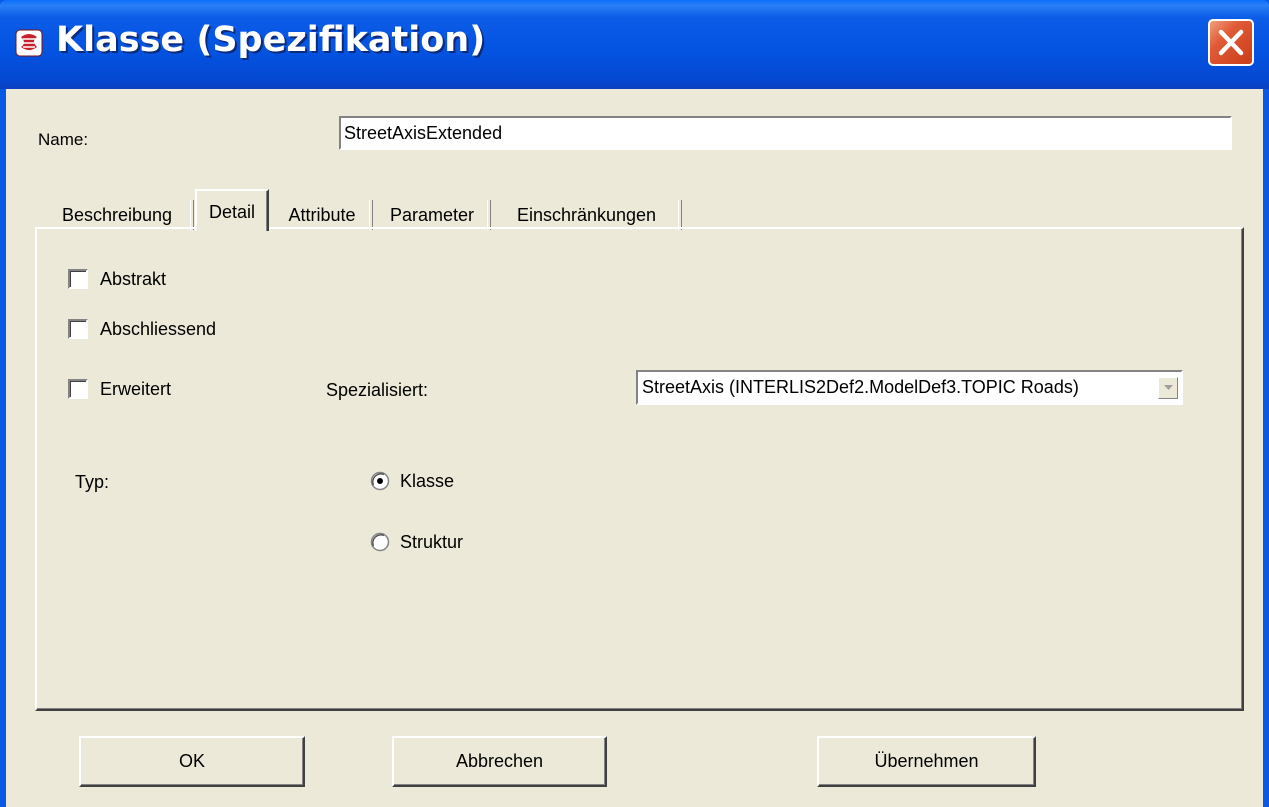 The width and height of the screenshot is (1269, 807). What do you see at coordinates (432, 542) in the screenshot?
I see `struktur-label: Struktur` at bounding box center [432, 542].